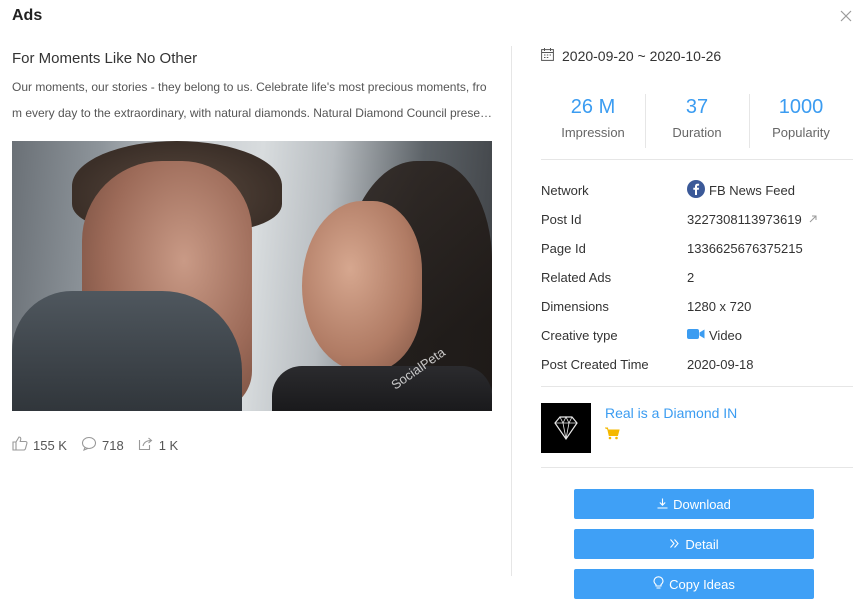 Image resolution: width=867 pixels, height=601 pixels. Describe the element at coordinates (671, 436) in the screenshot. I see `shopping-cart-icon` at that location.